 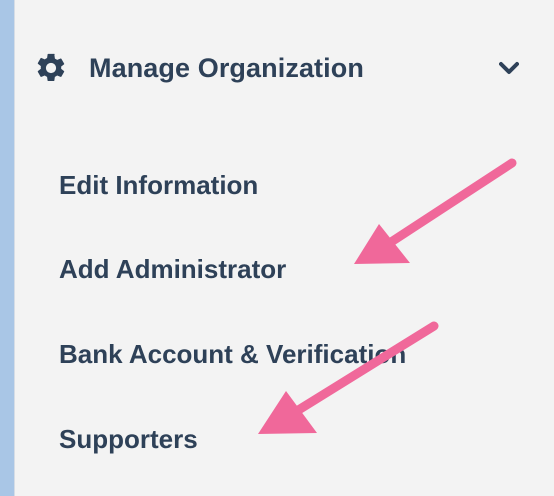 What do you see at coordinates (158, 185) in the screenshot?
I see `menu-item-edit-information: Edit Information` at bounding box center [158, 185].